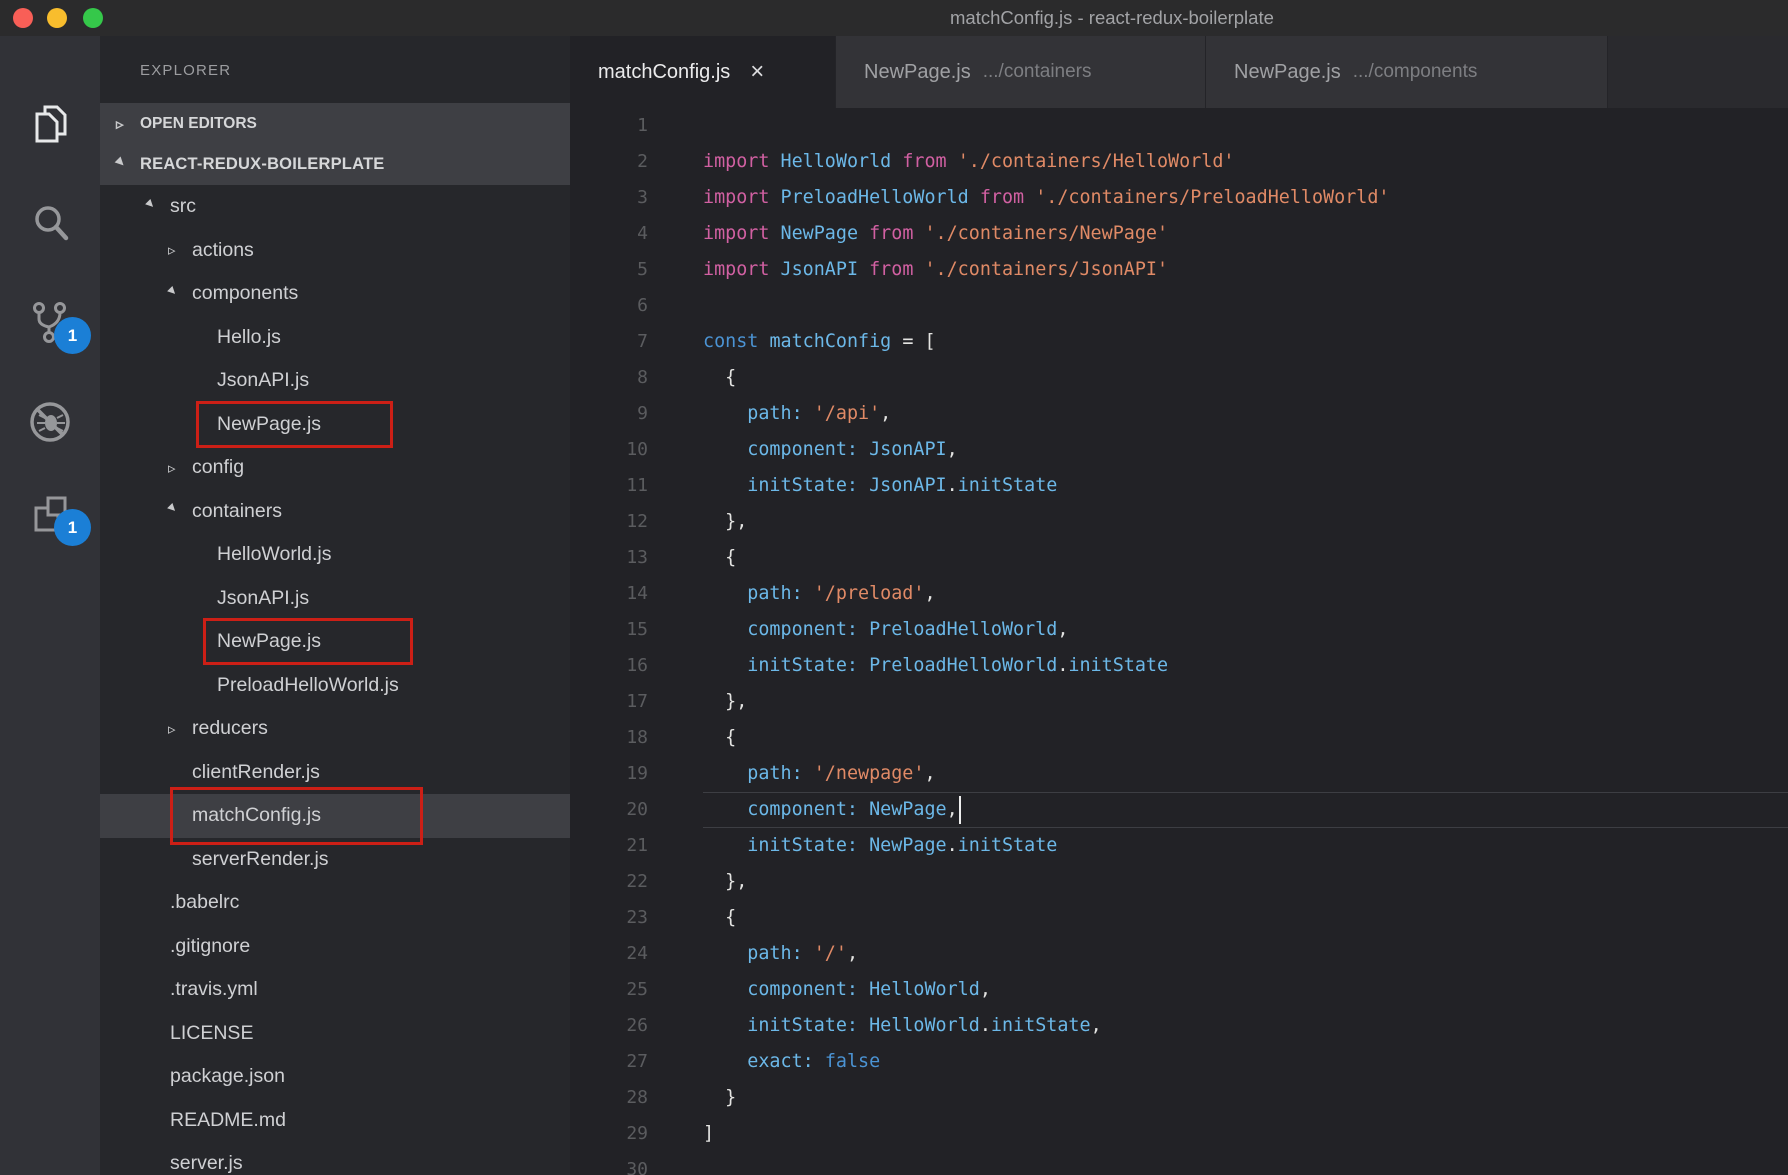  What do you see at coordinates (263, 597) in the screenshot?
I see `tree-item-label: JsonAPI.js` at bounding box center [263, 597].